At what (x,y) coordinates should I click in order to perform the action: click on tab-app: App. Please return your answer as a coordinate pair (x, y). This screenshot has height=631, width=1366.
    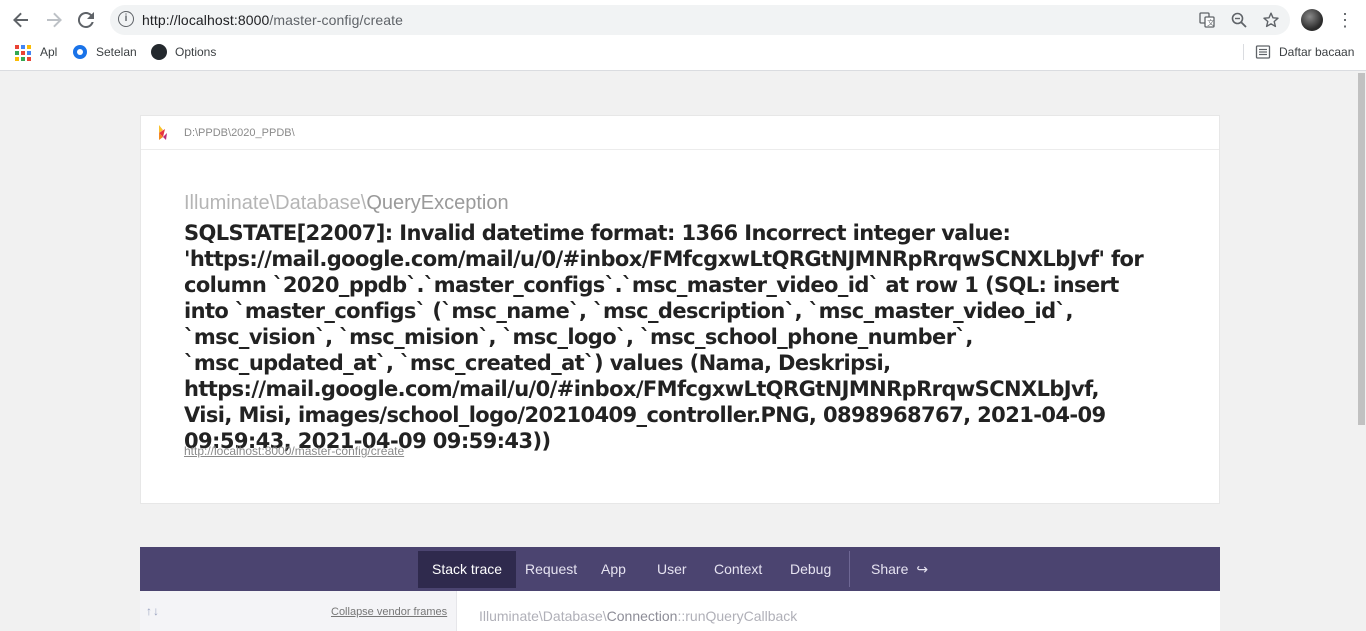
    Looking at the image, I should click on (613, 569).